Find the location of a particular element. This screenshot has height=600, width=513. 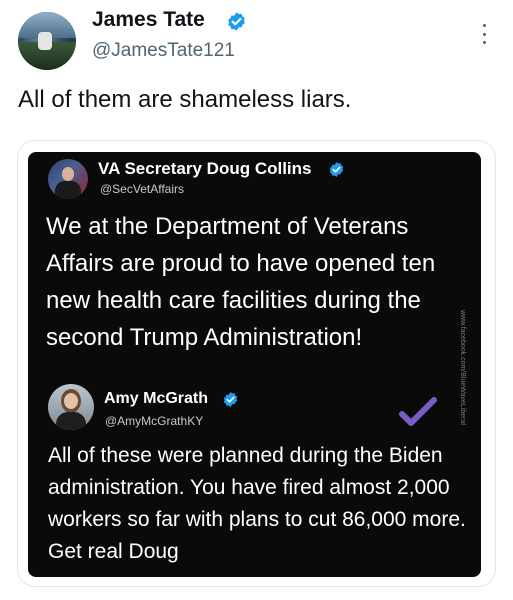

embedded-post-handle: @SecVetAffairs is located at coordinates (142, 189).